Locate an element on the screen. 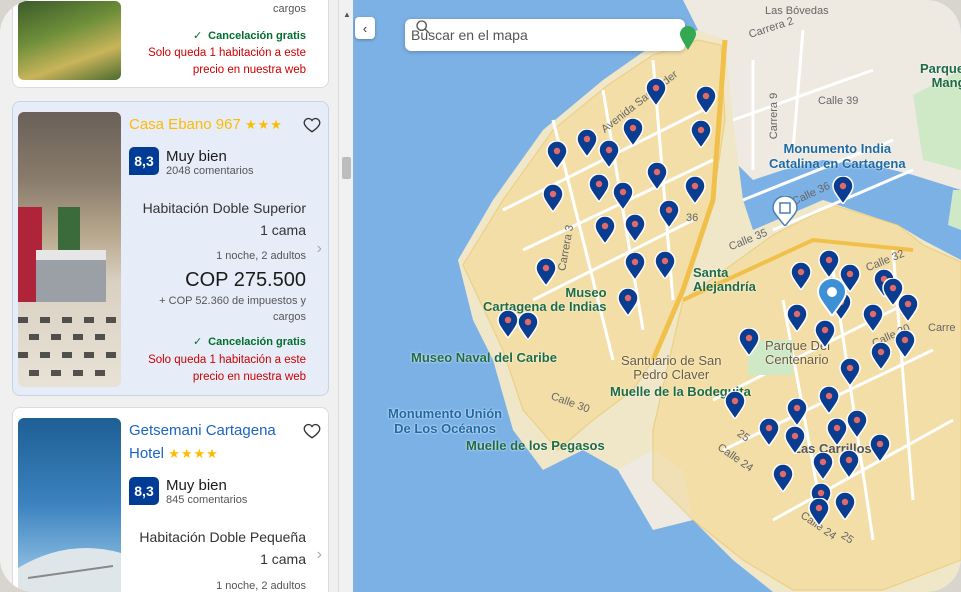  taxes-tail: cargos is located at coordinates (289, 9).